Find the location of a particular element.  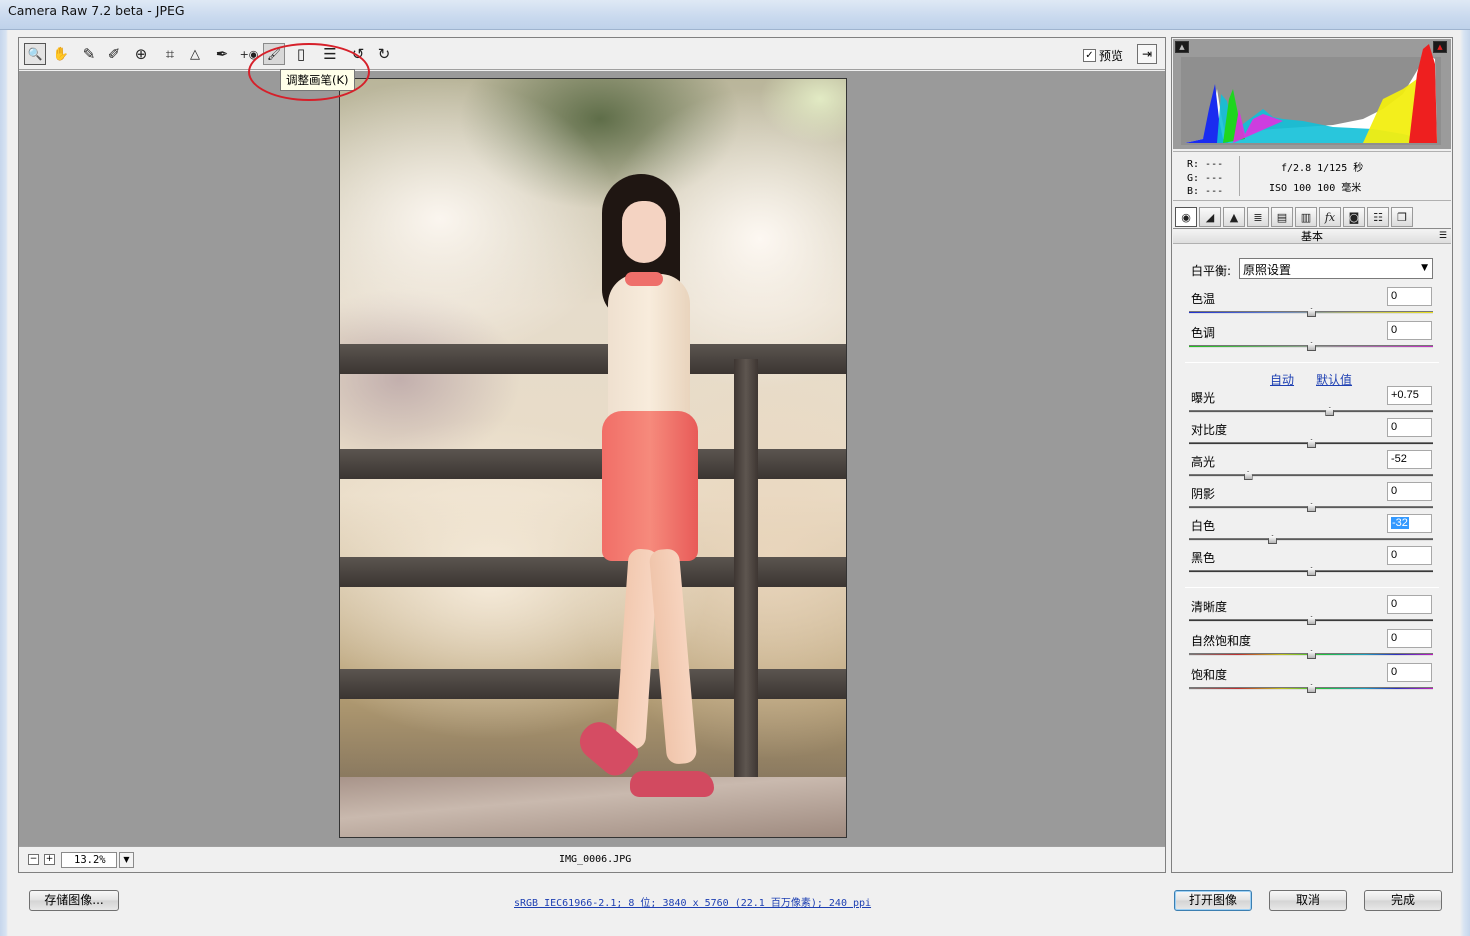

panel-menu-icon: ☰ is located at coordinates (1443, 236).